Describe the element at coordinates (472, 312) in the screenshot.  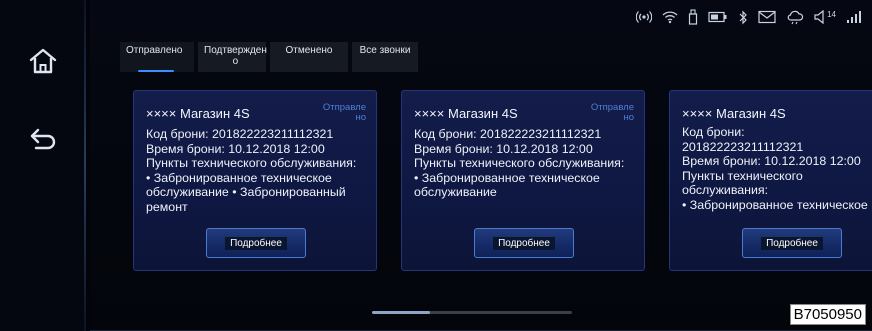
I see `carousel-scrollbar` at that location.